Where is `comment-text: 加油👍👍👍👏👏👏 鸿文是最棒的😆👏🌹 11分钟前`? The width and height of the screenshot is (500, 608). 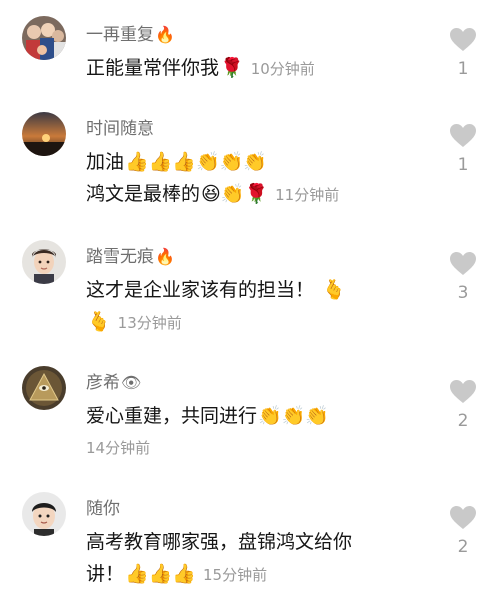
comment-text: 加油👍👍👍👏👏👏 鸿文是最棒的😆👏🌹 11分钟前 is located at coordinates (261, 178).